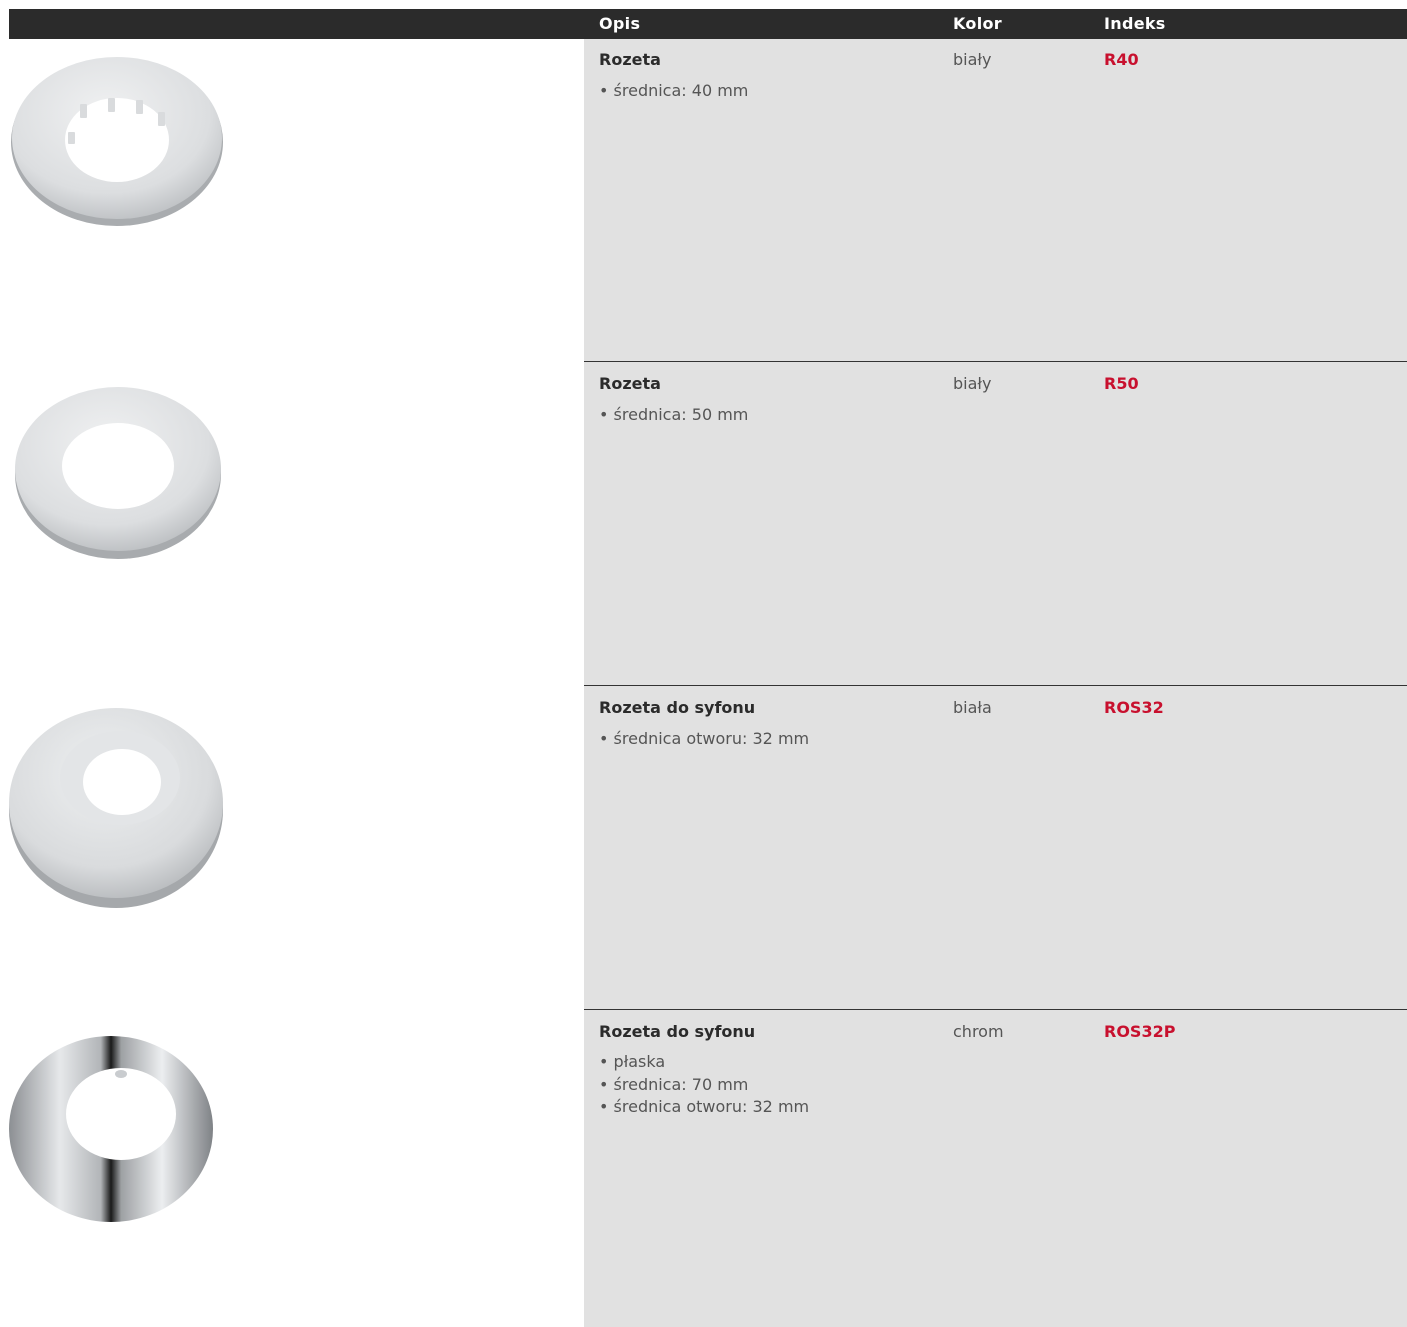  I want to click on product-specs: średnica otworu: 32 mm, so click(704, 739).